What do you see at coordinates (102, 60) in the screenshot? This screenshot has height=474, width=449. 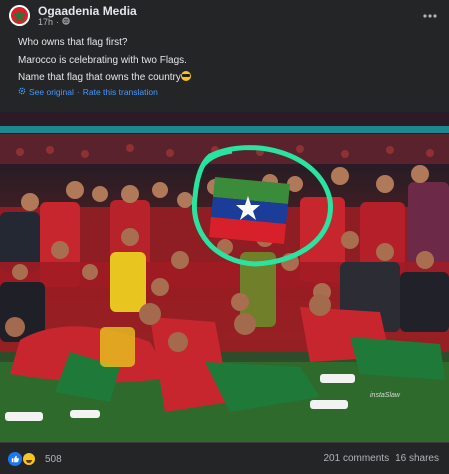 I see `post-text-line-2: Marocco is celebrating with two Flags.` at bounding box center [102, 60].